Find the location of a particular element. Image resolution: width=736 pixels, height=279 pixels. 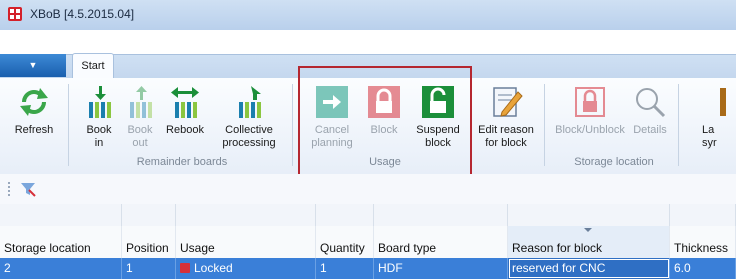

search-icon is located at coordinates (651, 103).